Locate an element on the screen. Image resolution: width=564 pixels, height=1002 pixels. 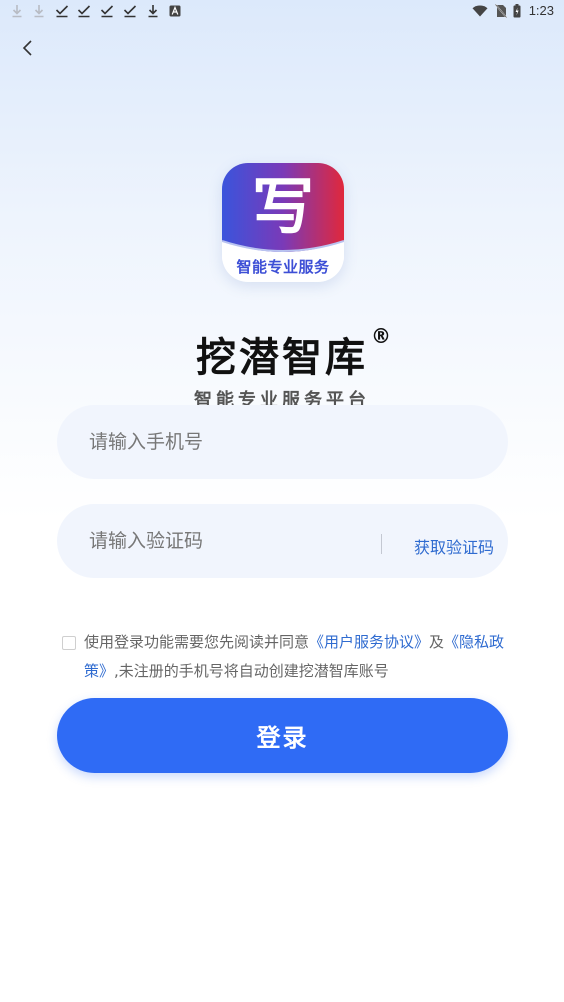
app-title: 挖潜智库 ® is located at coordinates (282, 353).